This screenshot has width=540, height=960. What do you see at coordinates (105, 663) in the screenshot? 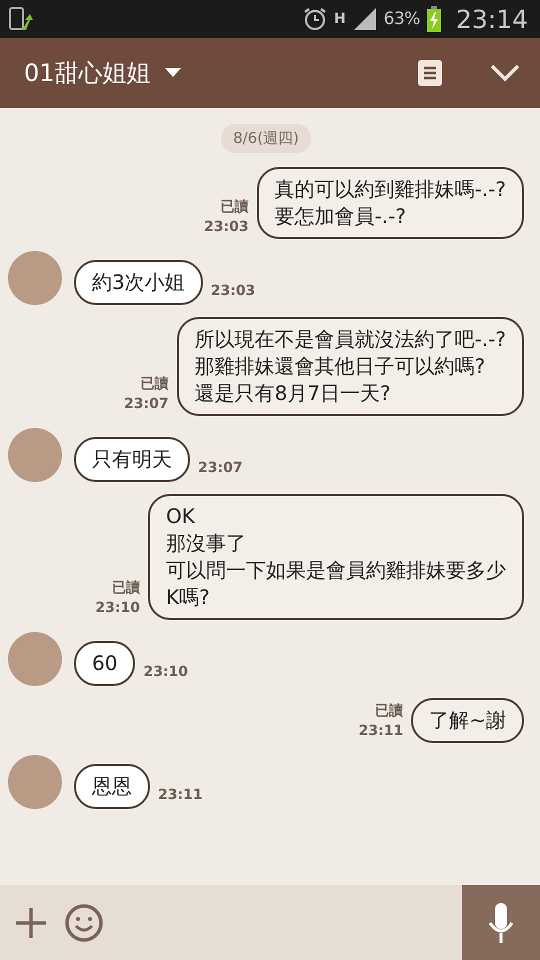
I see `message-text: 60` at bounding box center [105, 663].